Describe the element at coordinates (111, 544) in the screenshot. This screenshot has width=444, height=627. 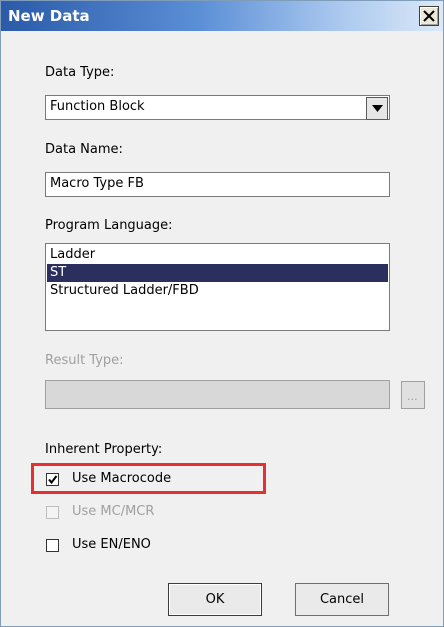
I see `use-en-eno-label: Use EN/ENO` at that location.